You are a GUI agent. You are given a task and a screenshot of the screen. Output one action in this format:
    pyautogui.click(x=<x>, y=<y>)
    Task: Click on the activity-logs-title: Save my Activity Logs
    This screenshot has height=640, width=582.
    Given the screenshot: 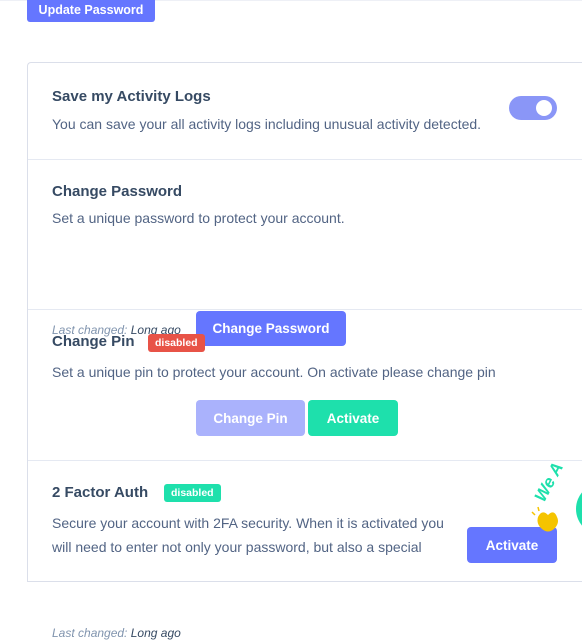 What is the action you would take?
    pyautogui.click(x=131, y=96)
    